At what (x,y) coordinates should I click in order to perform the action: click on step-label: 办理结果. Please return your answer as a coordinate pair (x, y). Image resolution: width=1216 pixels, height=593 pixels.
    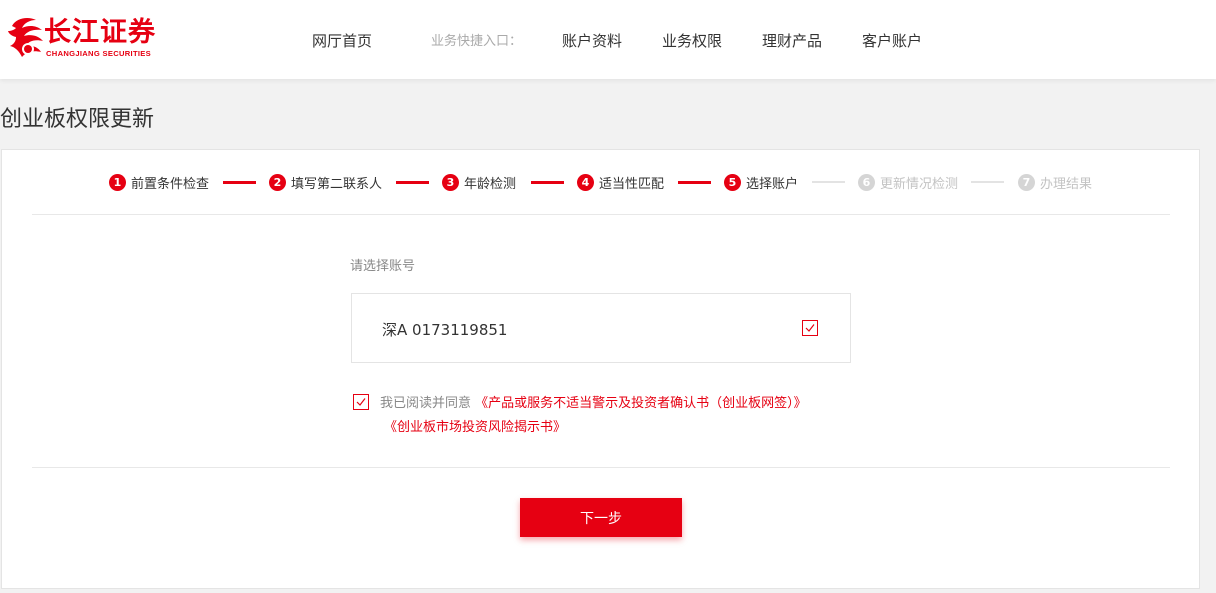
    Looking at the image, I should click on (1066, 184).